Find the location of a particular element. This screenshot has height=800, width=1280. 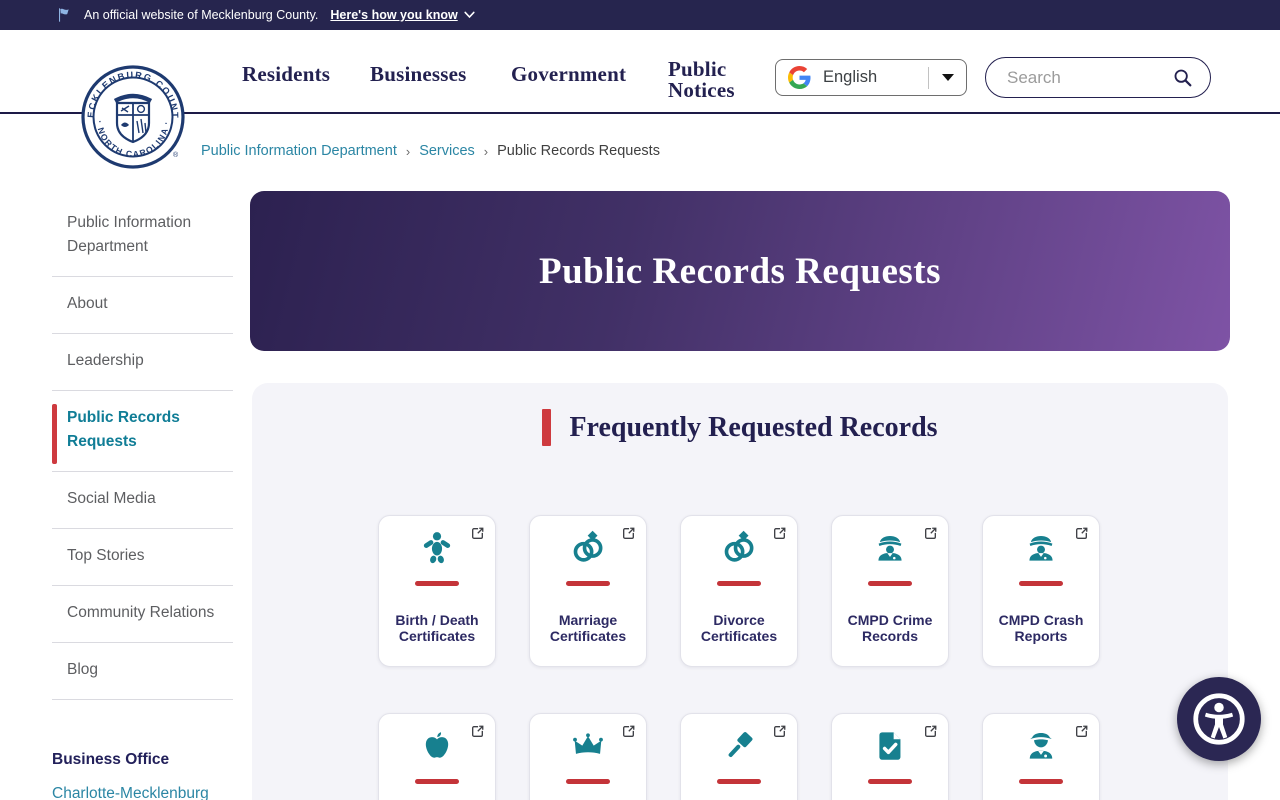

business-office-heading: Business Office is located at coordinates (111, 759).